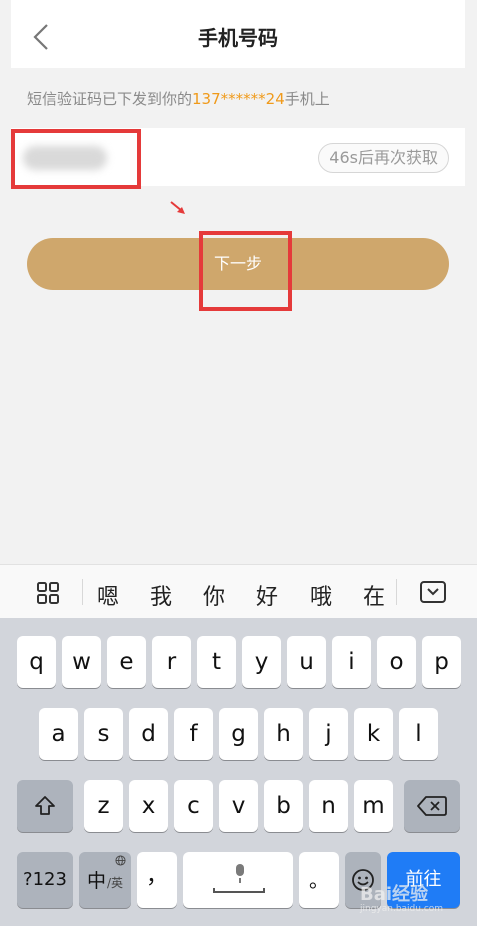 The height and width of the screenshot is (926, 477). I want to click on backspace-key, so click(432, 806).